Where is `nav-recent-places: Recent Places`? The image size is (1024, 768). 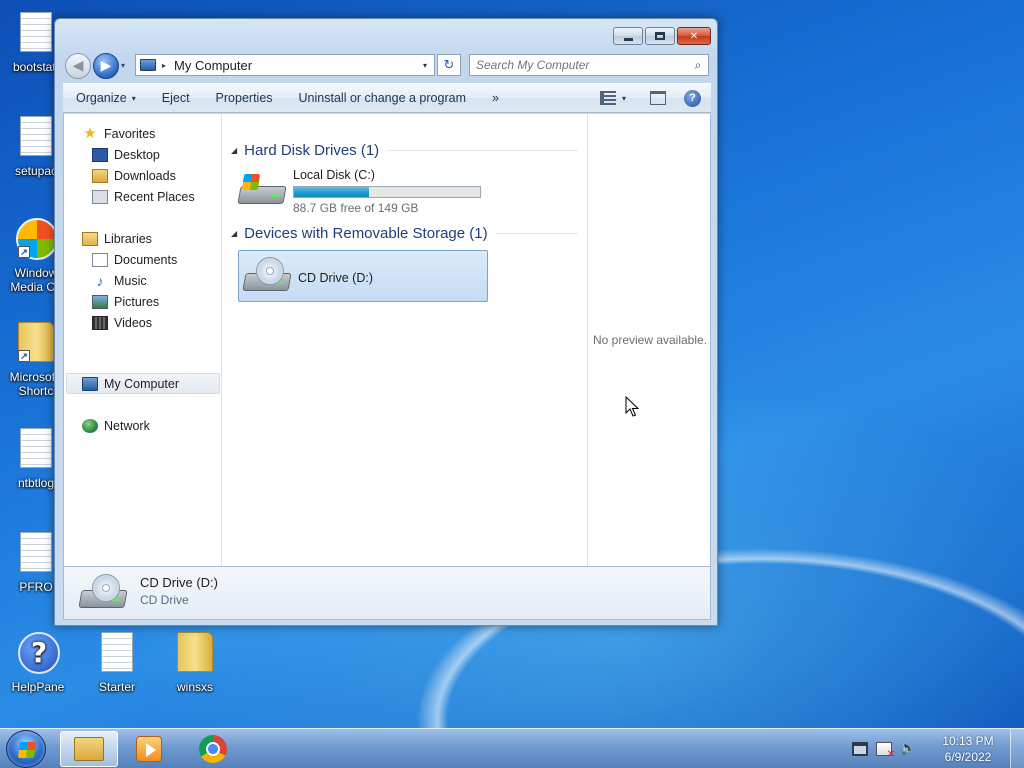
nav-recent-places: Recent Places is located at coordinates (143, 196).